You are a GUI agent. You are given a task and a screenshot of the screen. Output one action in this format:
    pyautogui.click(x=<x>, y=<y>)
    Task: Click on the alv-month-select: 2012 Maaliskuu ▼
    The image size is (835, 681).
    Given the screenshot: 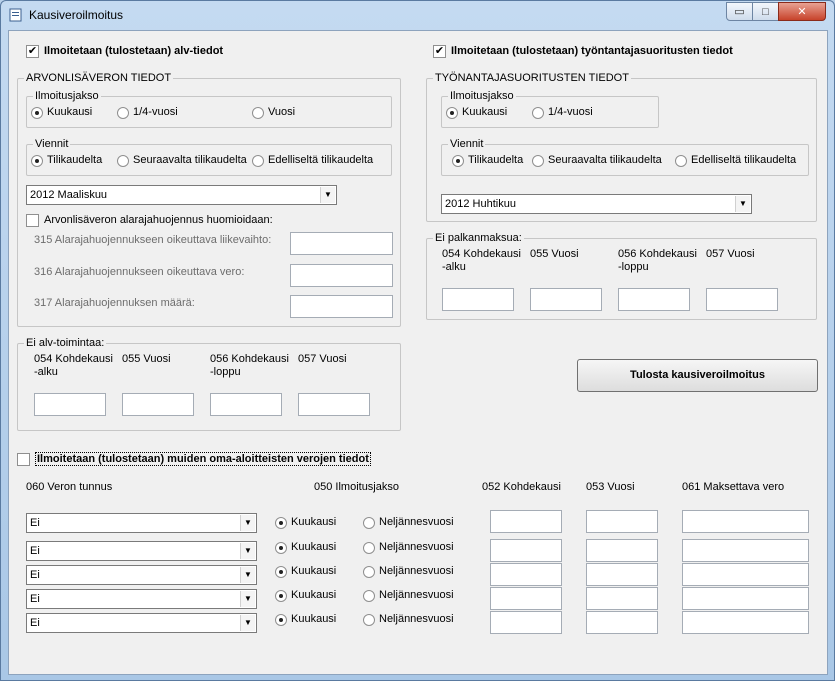 What is the action you would take?
    pyautogui.click(x=181, y=195)
    